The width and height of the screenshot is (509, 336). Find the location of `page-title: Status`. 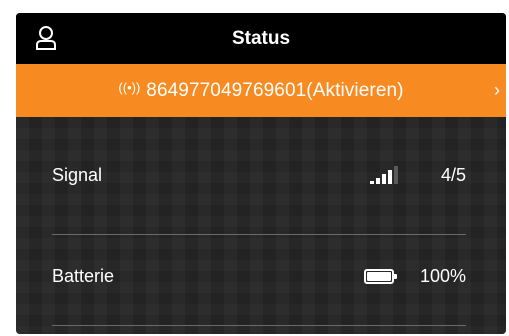

page-title: Status is located at coordinates (261, 38).